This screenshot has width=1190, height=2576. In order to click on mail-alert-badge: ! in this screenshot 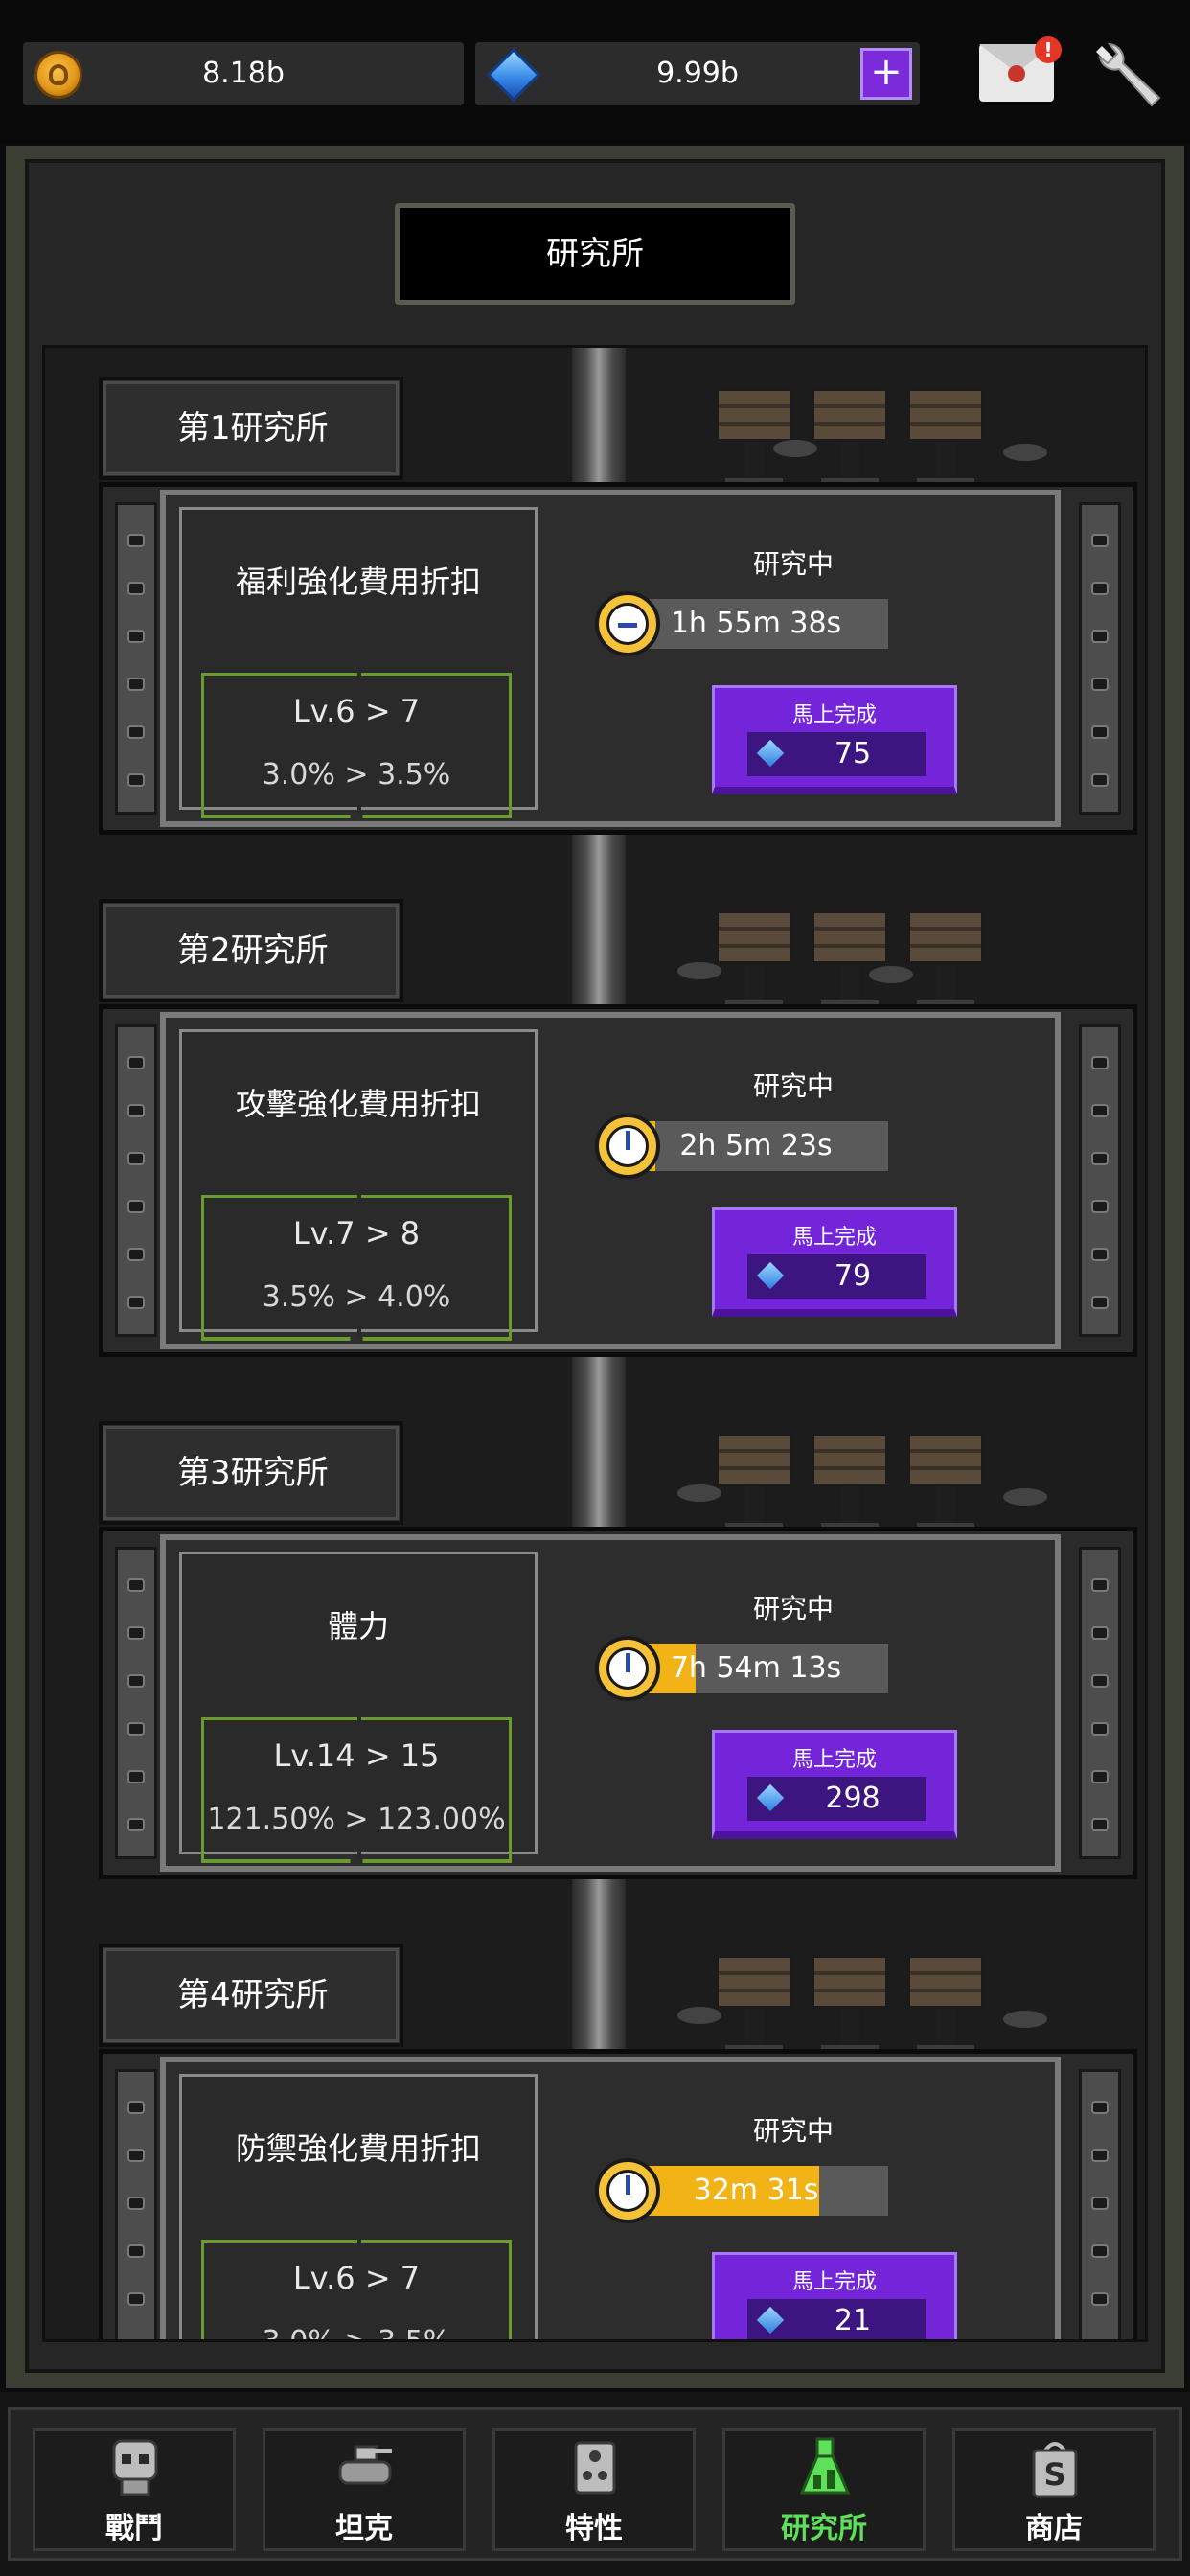, I will do `click(1048, 49)`.